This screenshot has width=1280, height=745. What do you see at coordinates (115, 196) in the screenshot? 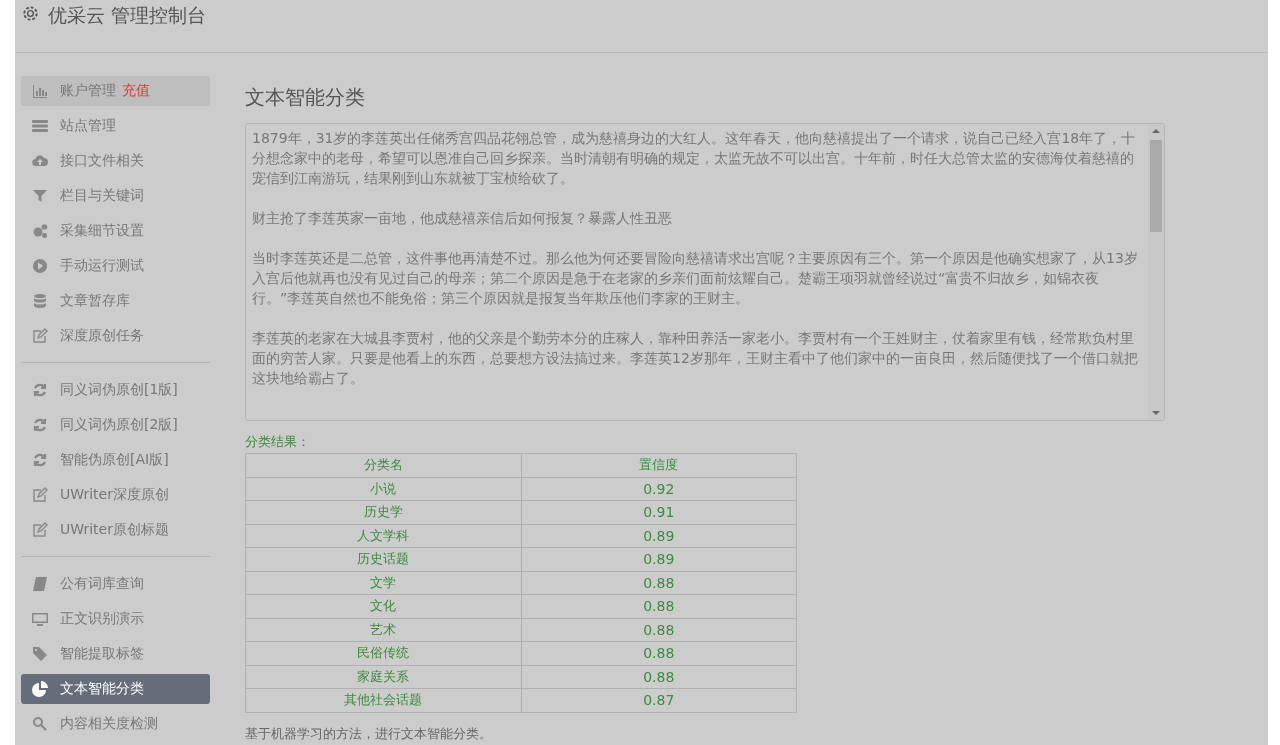
I see `sidebar-item: 栏目与关键词` at bounding box center [115, 196].